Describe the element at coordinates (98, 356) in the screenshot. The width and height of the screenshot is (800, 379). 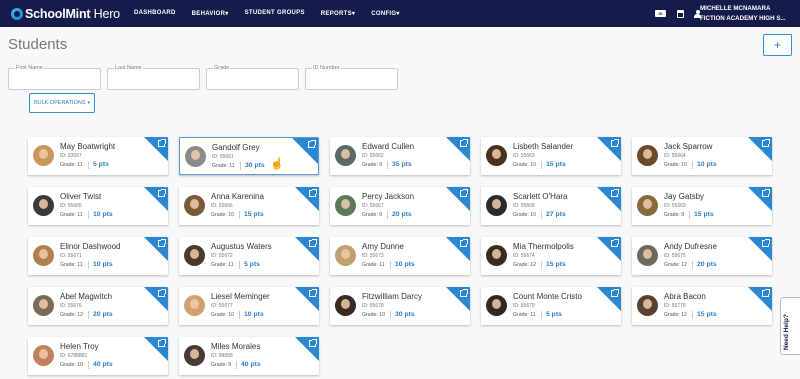
I see `student-card: Helen Troy ID: 6788881 Grade: 10 40 pts` at that location.